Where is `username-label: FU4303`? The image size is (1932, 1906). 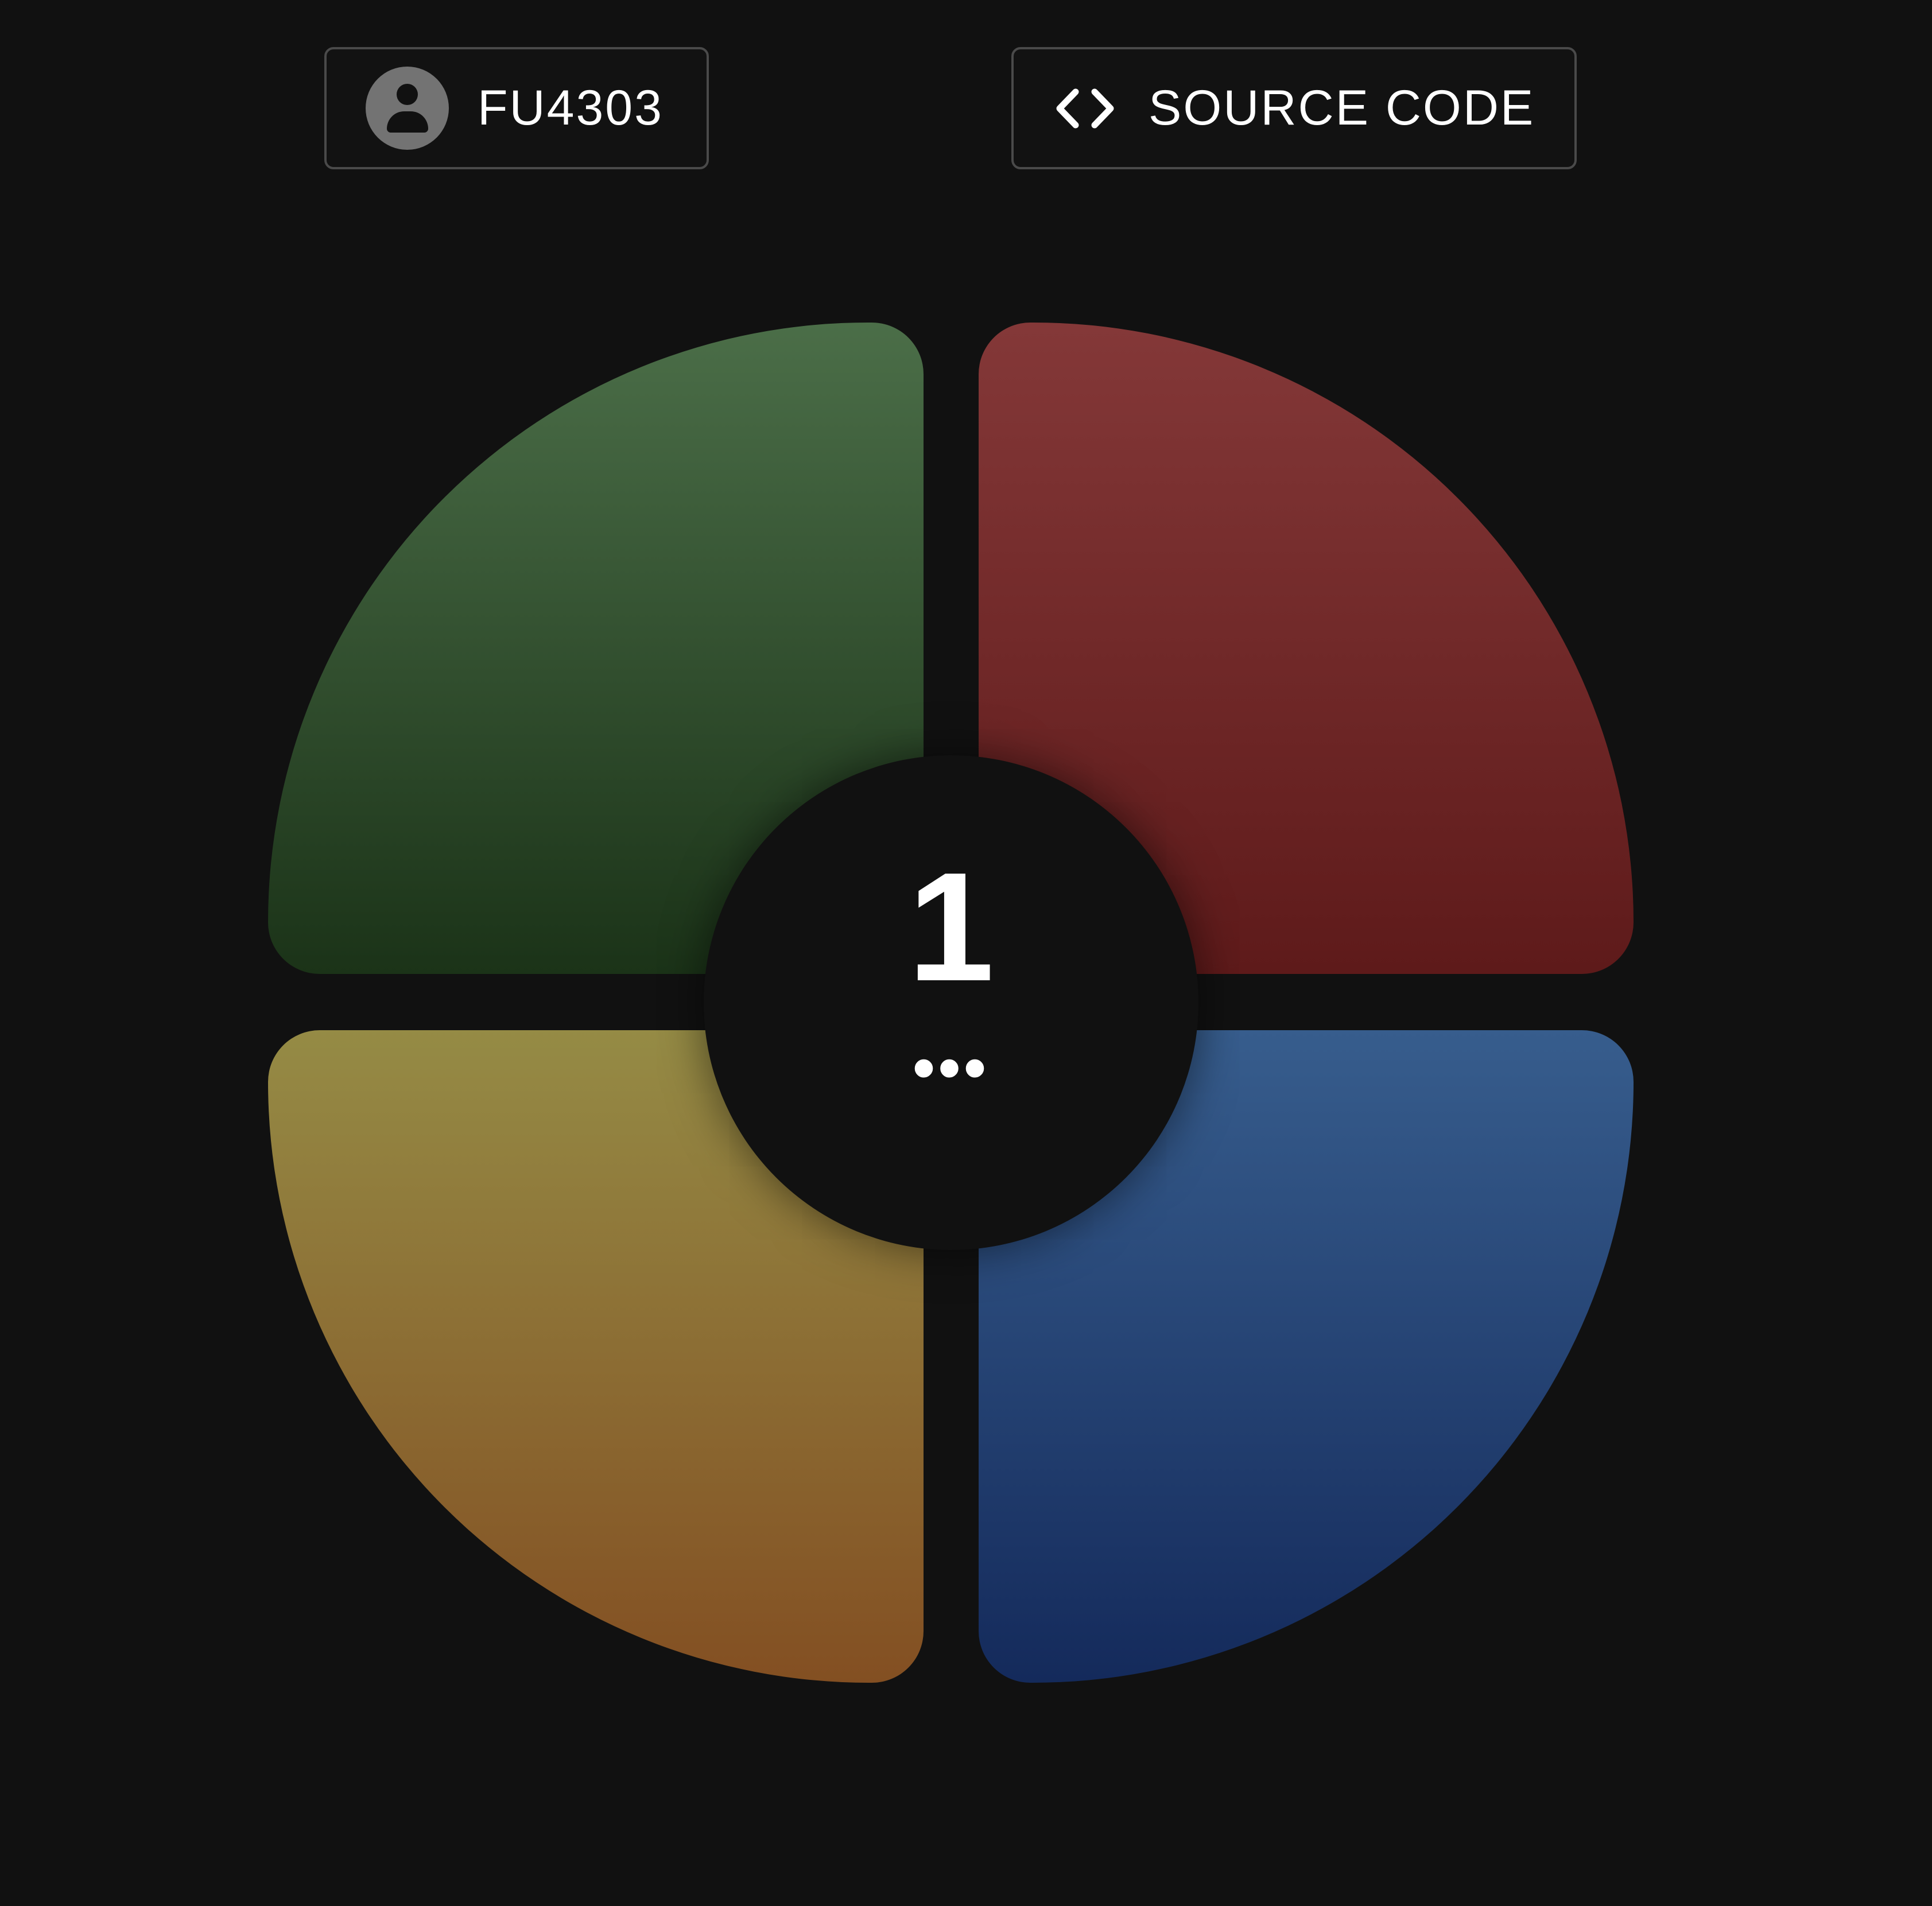 username-label: FU4303 is located at coordinates (571, 107).